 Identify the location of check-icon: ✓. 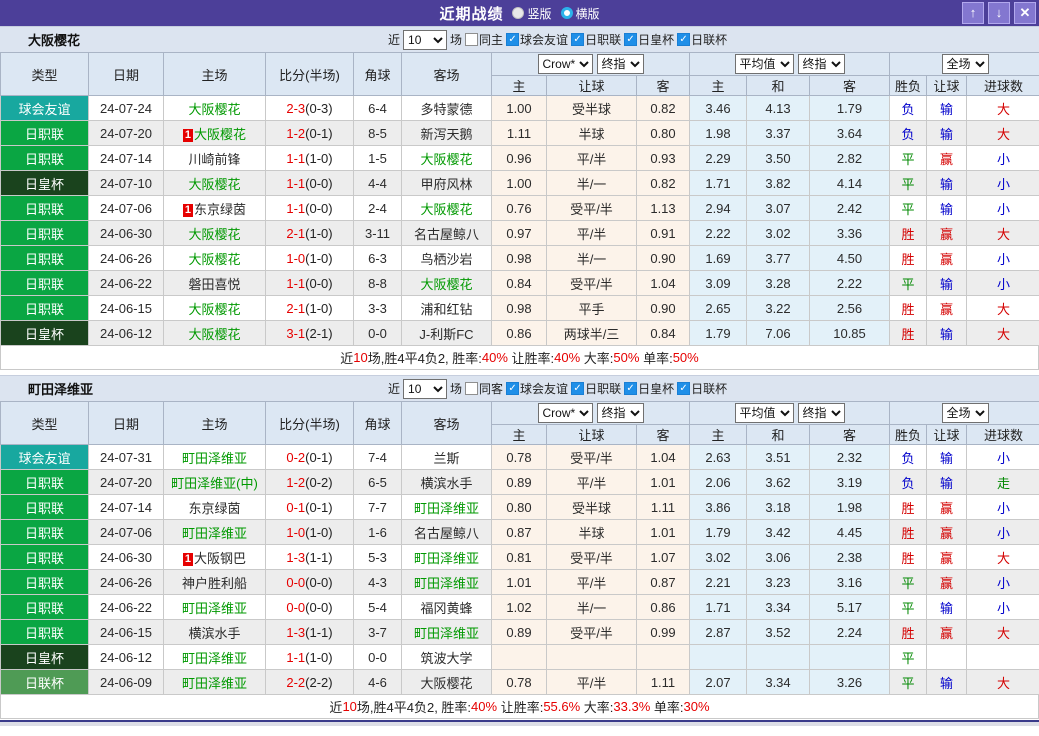
(630, 39).